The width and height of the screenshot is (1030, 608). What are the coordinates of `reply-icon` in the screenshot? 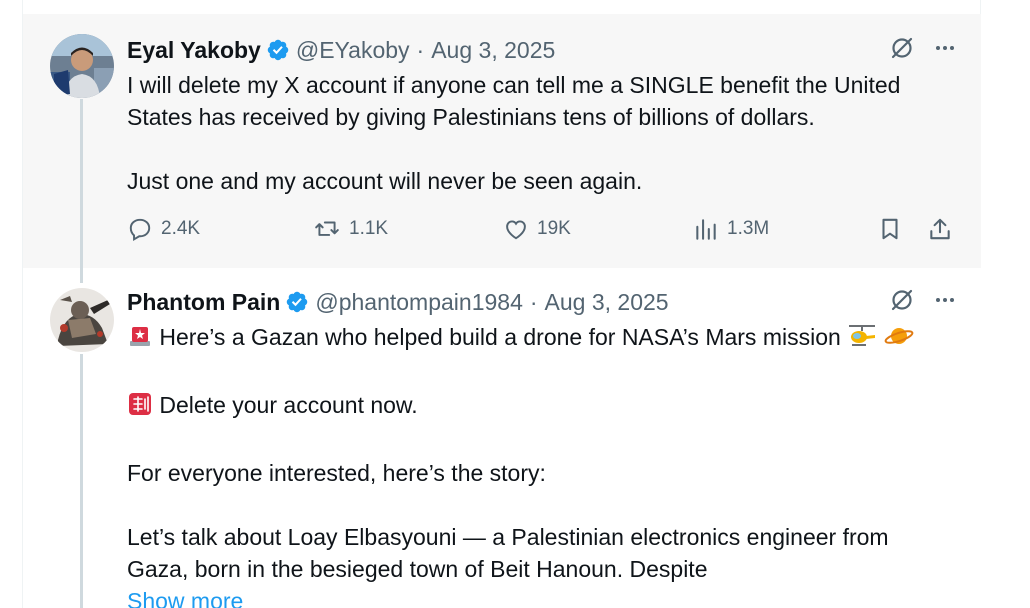 It's located at (140, 229).